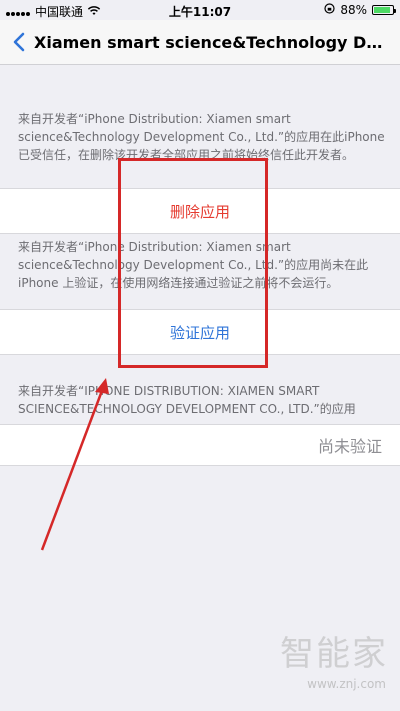 Image resolution: width=400 pixels, height=711 pixels. Describe the element at coordinates (193, 263) in the screenshot. I see `annotation-box` at that location.